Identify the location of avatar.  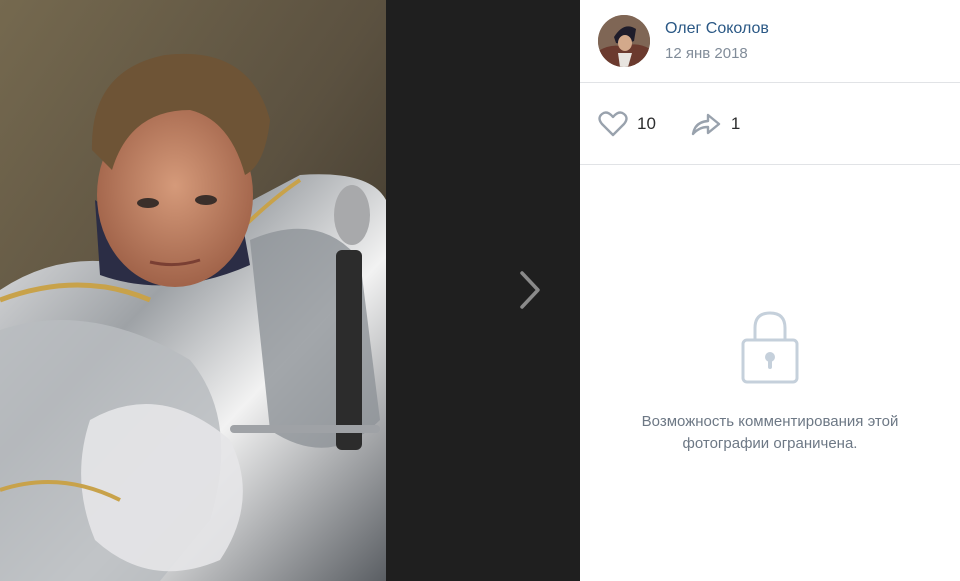
(624, 41).